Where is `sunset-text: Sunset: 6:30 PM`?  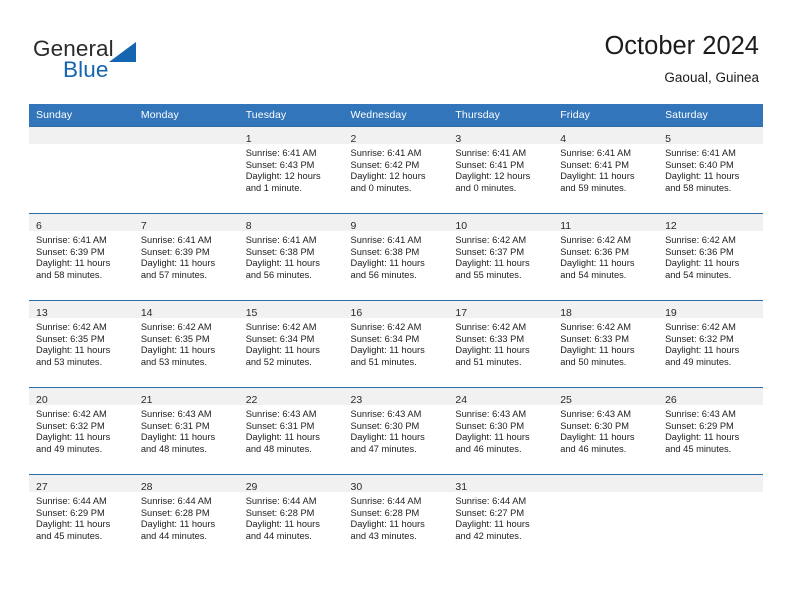
sunset-text: Sunset: 6:30 PM is located at coordinates (594, 425).